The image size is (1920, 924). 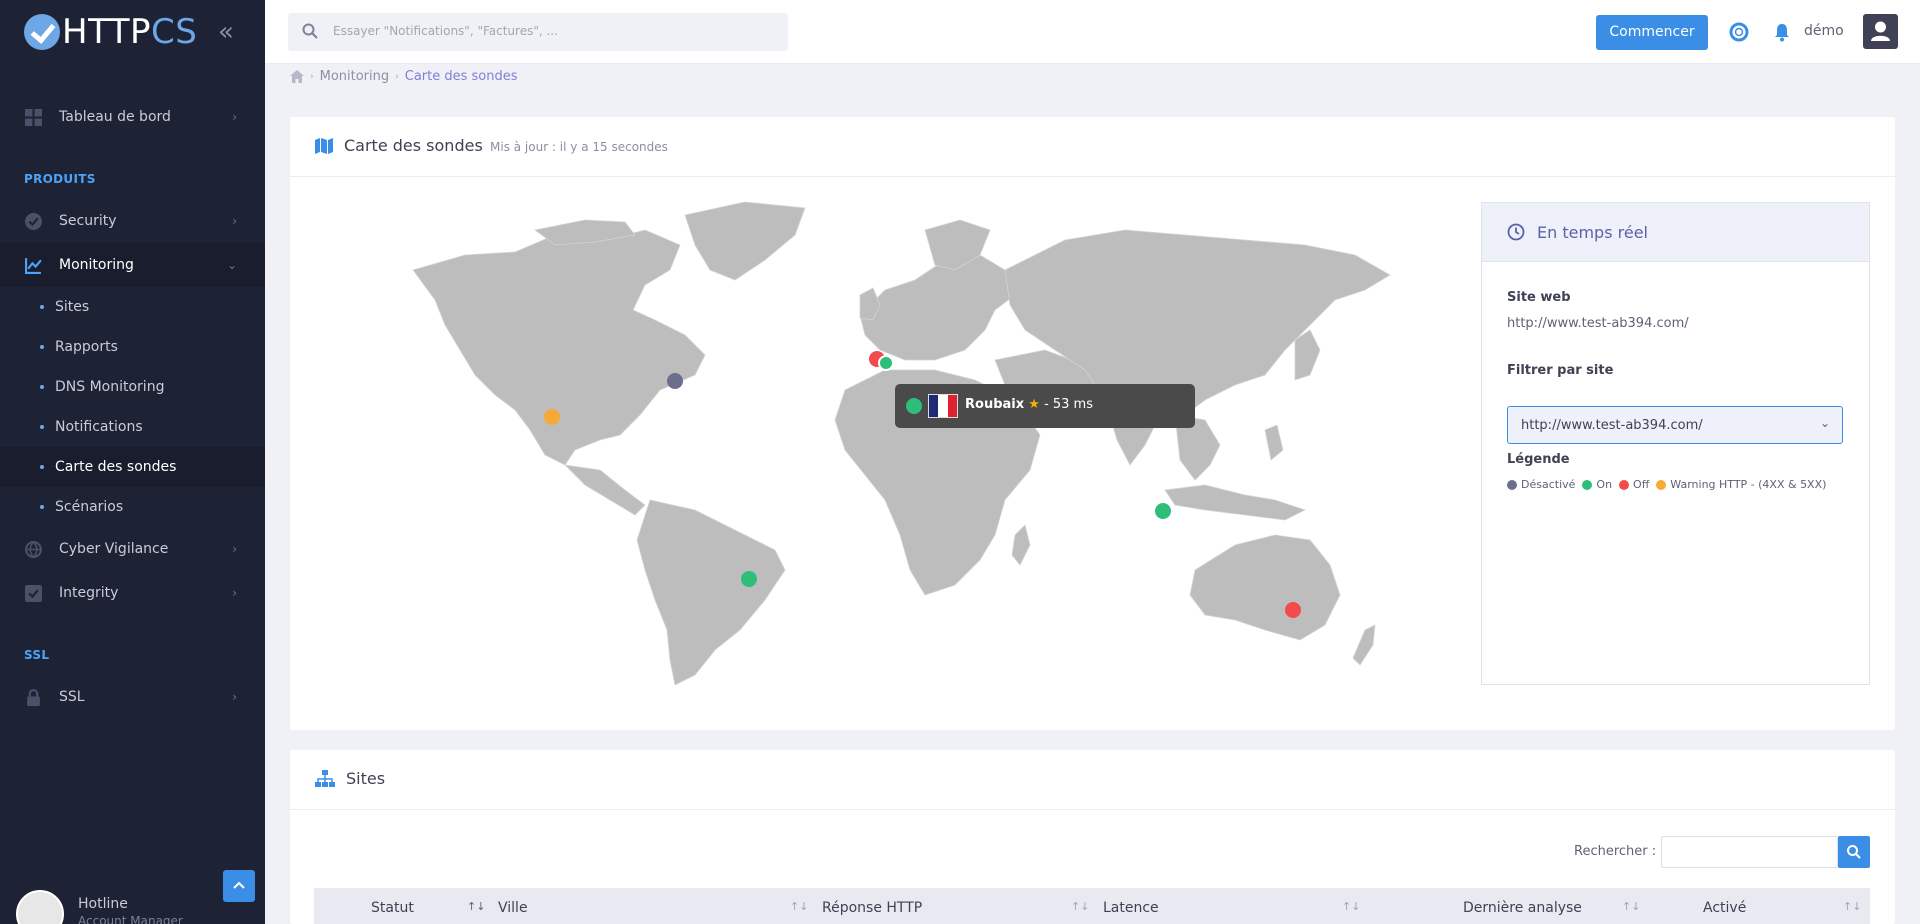 I want to click on legend-item-on: On, so click(x=1597, y=484).